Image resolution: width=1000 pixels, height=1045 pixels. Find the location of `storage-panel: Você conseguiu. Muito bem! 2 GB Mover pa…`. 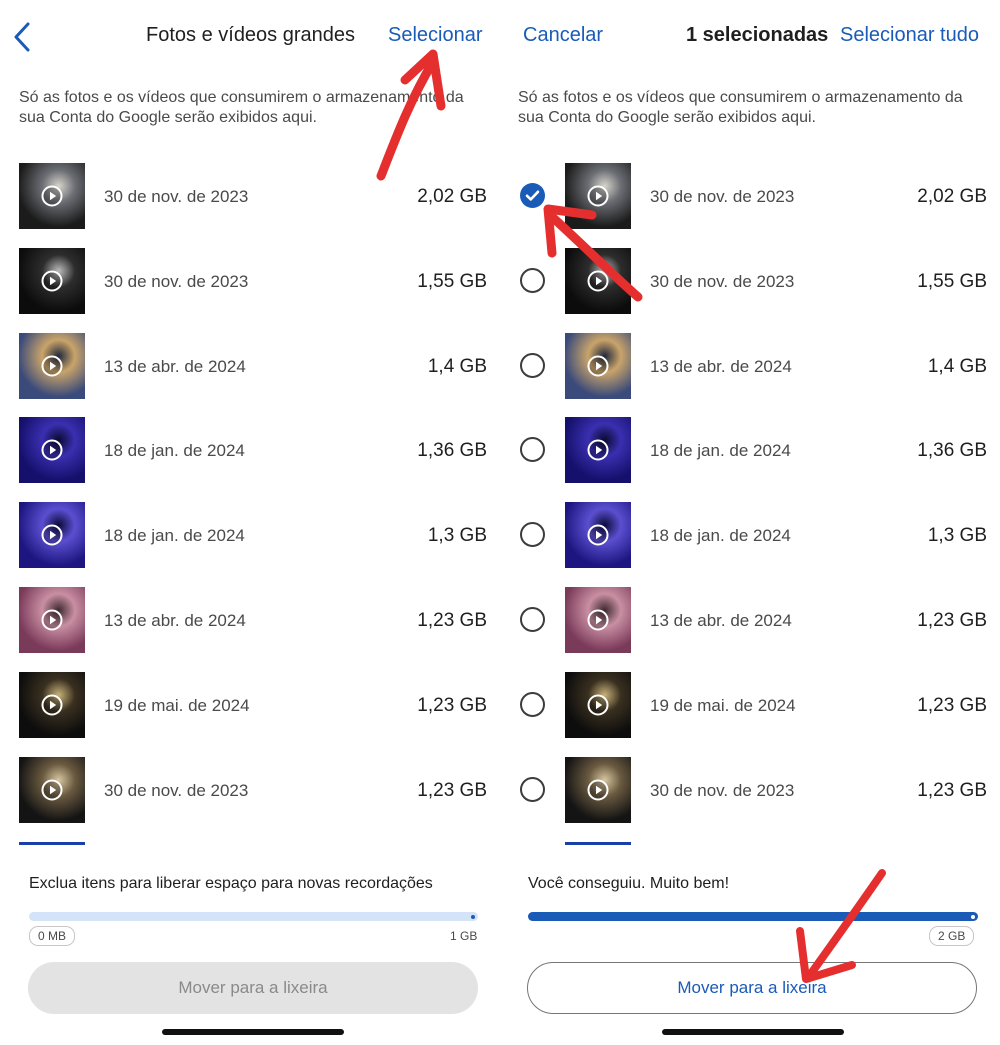

storage-panel: Você conseguiu. Muito bem! 2 GB Mover pa… is located at coordinates (750, 945).